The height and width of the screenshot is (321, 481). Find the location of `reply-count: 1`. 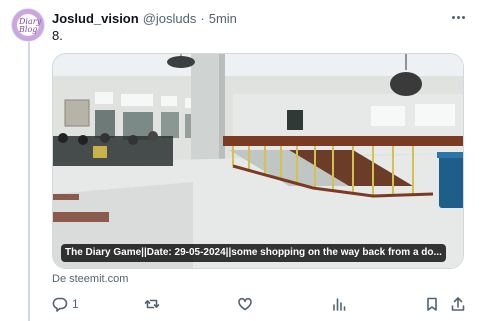

reply-count: 1 is located at coordinates (75, 304).